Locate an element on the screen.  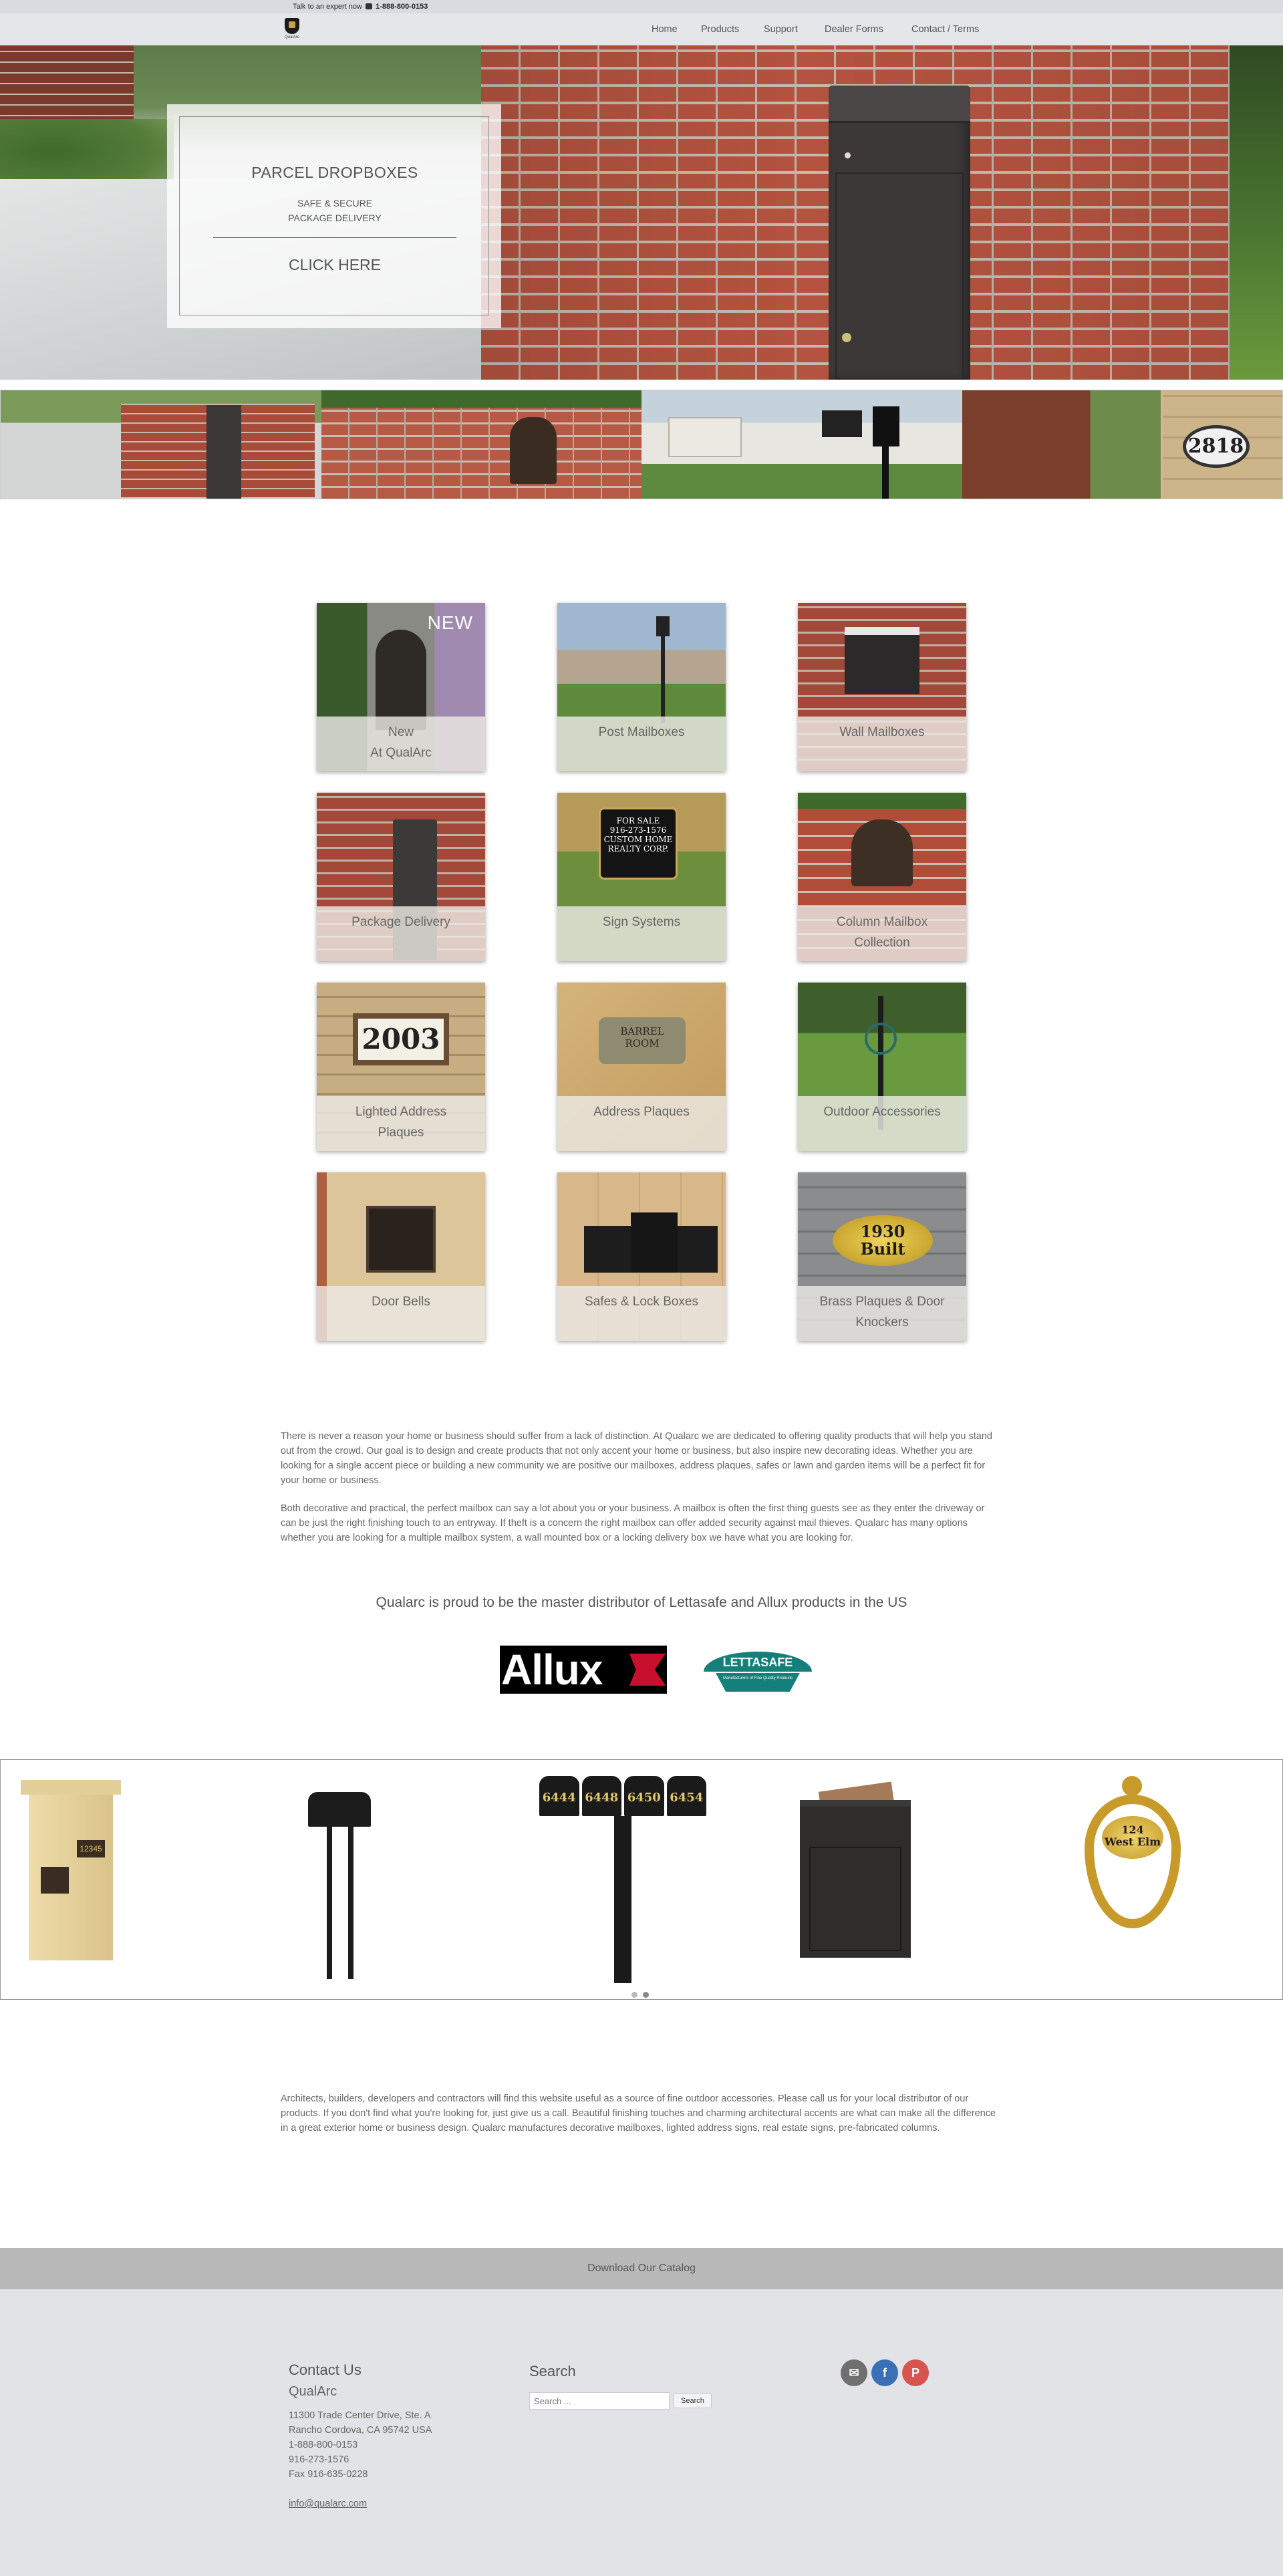
tile-post is located at coordinates (663, 679).